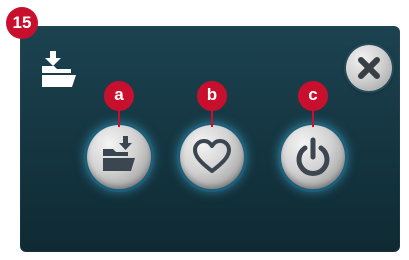 This screenshot has width=409, height=260. I want to click on close-icon, so click(369, 68).